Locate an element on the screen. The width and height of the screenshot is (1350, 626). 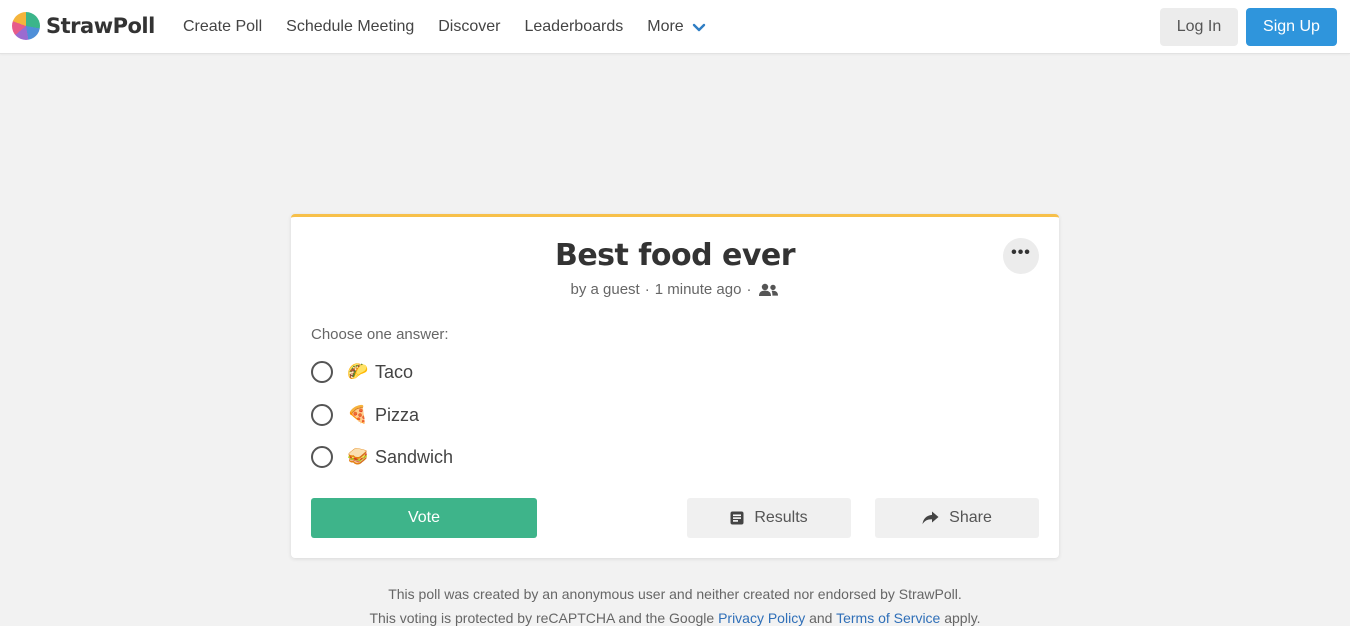
poll-time: 1 minute ago is located at coordinates (698, 289).